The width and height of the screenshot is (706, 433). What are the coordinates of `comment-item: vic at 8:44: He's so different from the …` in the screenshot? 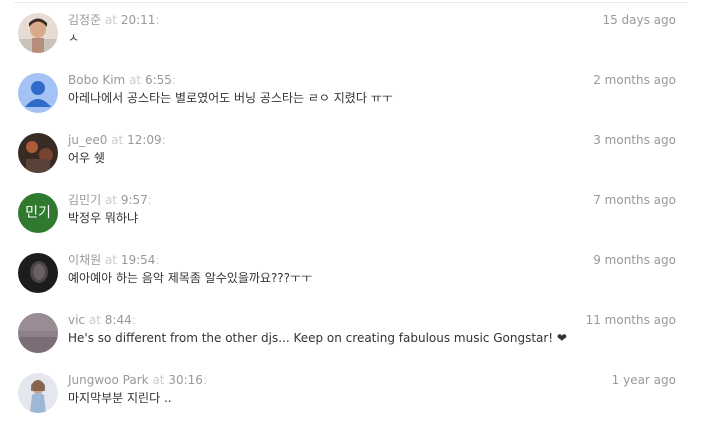 It's located at (353, 343).